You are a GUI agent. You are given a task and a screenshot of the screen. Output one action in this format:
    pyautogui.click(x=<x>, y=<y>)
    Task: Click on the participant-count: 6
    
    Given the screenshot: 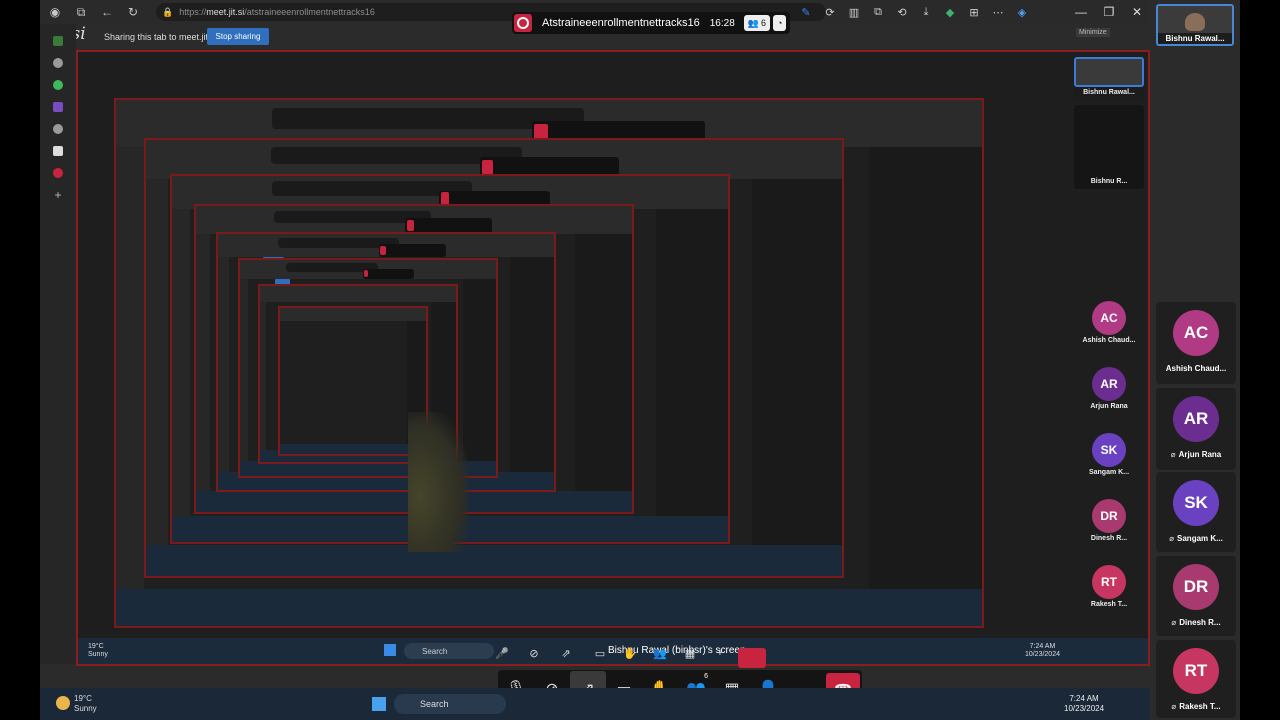 What is the action you would take?
    pyautogui.click(x=764, y=23)
    